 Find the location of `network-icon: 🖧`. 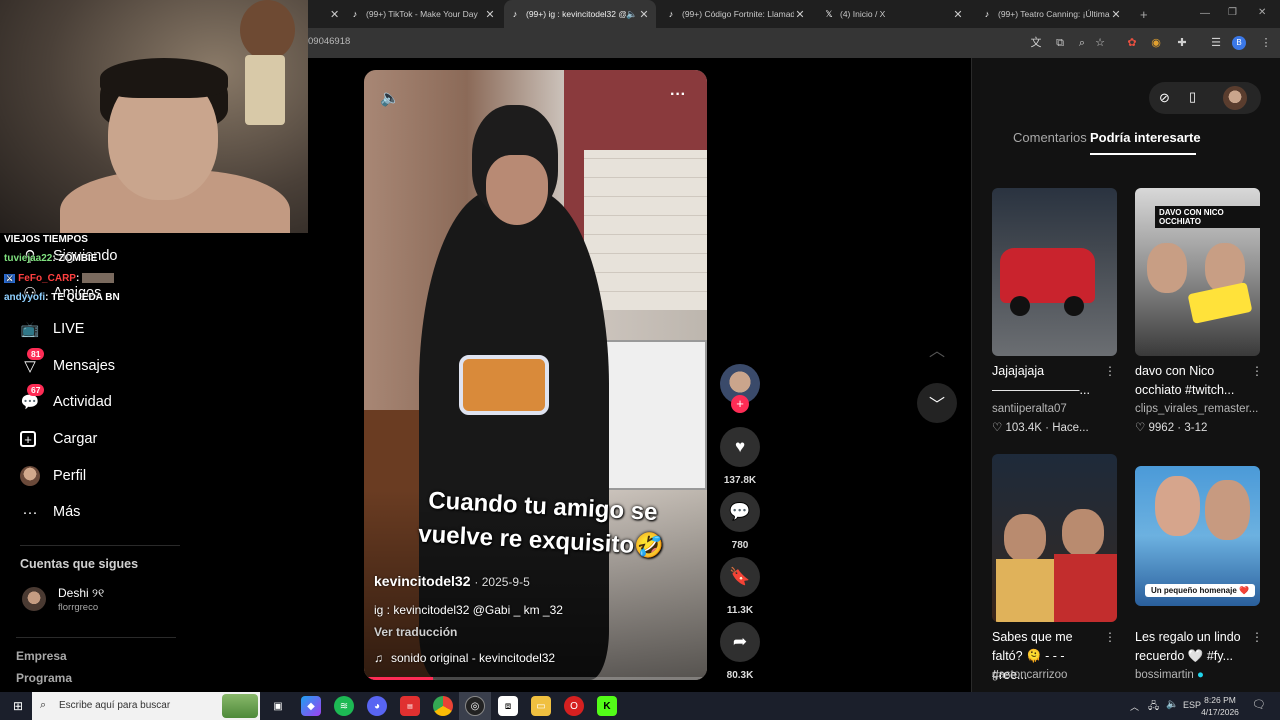

network-icon: 🖧 is located at coordinates (1153, 707).